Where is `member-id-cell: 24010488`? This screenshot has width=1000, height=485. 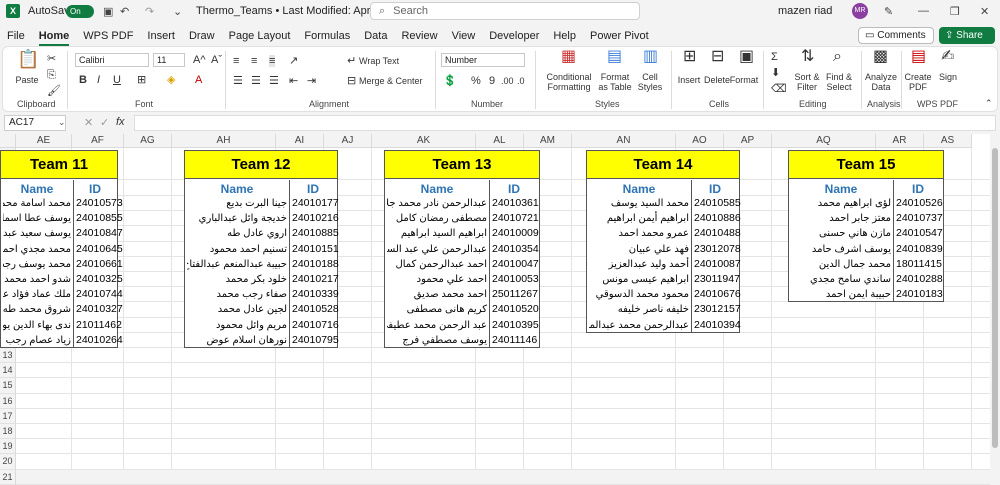
member-id-cell: 24010488 is located at coordinates (717, 233).